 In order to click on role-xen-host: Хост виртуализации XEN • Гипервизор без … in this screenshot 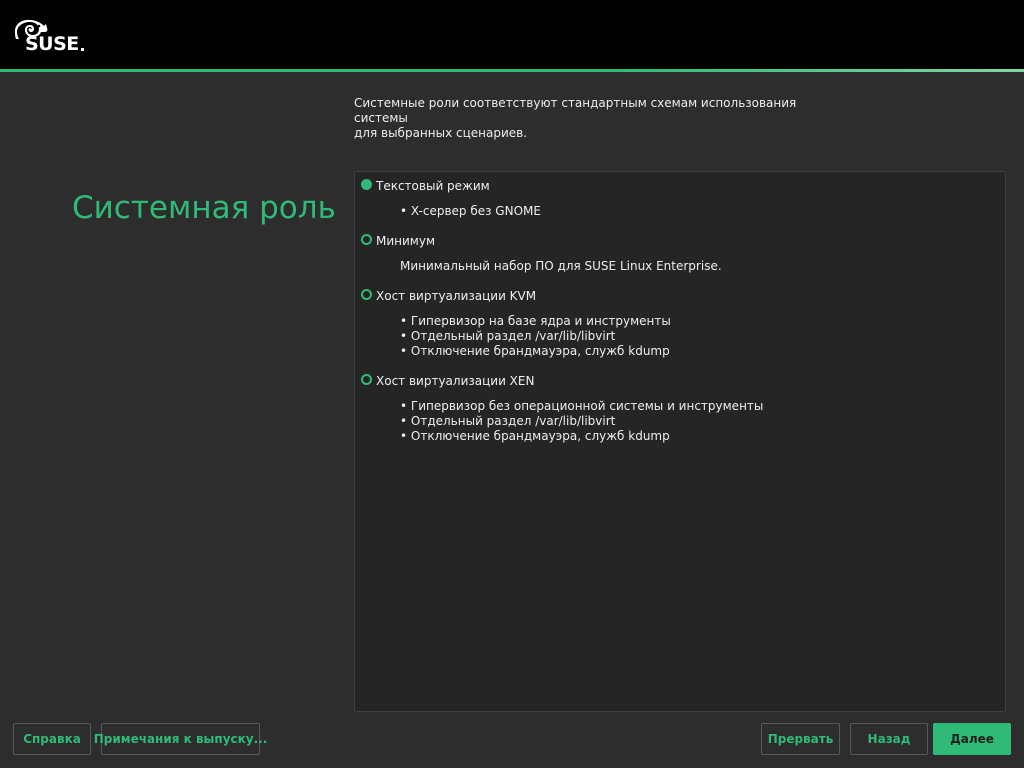, I will do `click(562, 408)`.